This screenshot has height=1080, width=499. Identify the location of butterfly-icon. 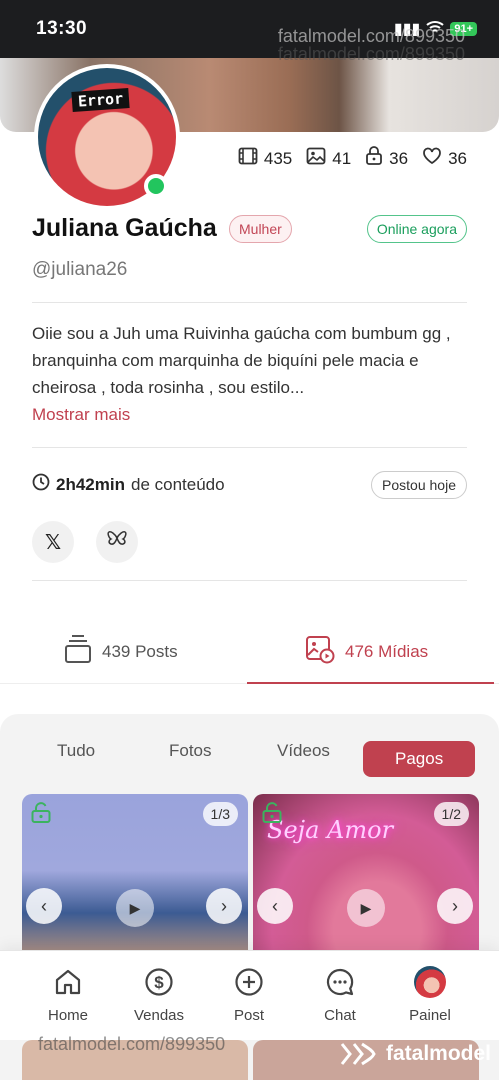
(117, 542).